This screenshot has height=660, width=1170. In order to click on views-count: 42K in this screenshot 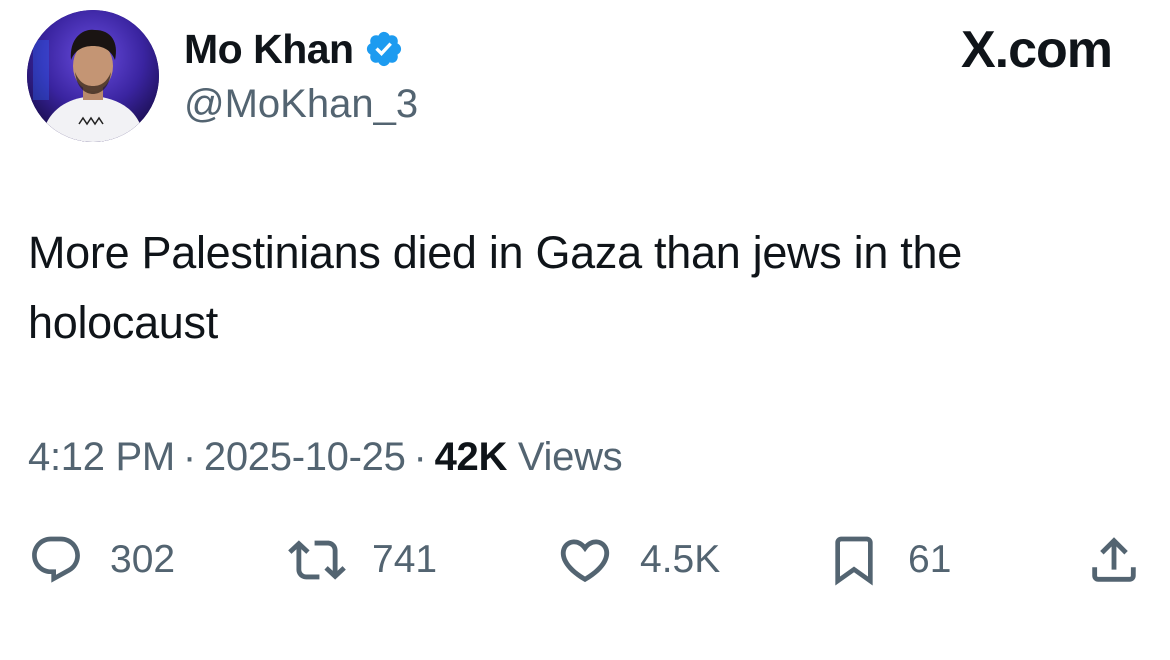, I will do `click(471, 457)`.